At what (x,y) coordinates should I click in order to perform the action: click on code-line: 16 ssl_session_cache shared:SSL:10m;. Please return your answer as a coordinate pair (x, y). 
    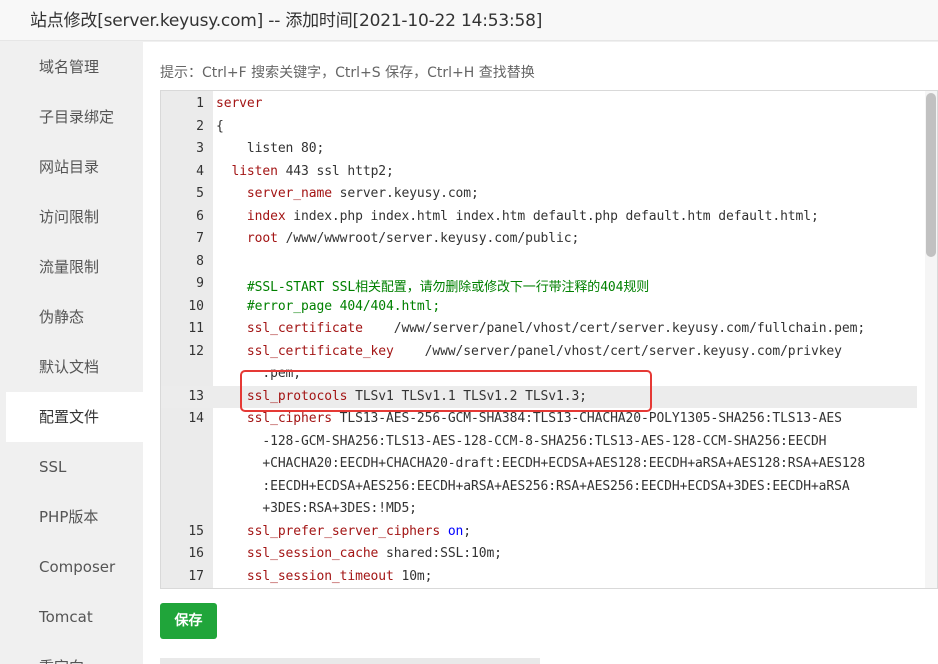
    Looking at the image, I should click on (539, 554).